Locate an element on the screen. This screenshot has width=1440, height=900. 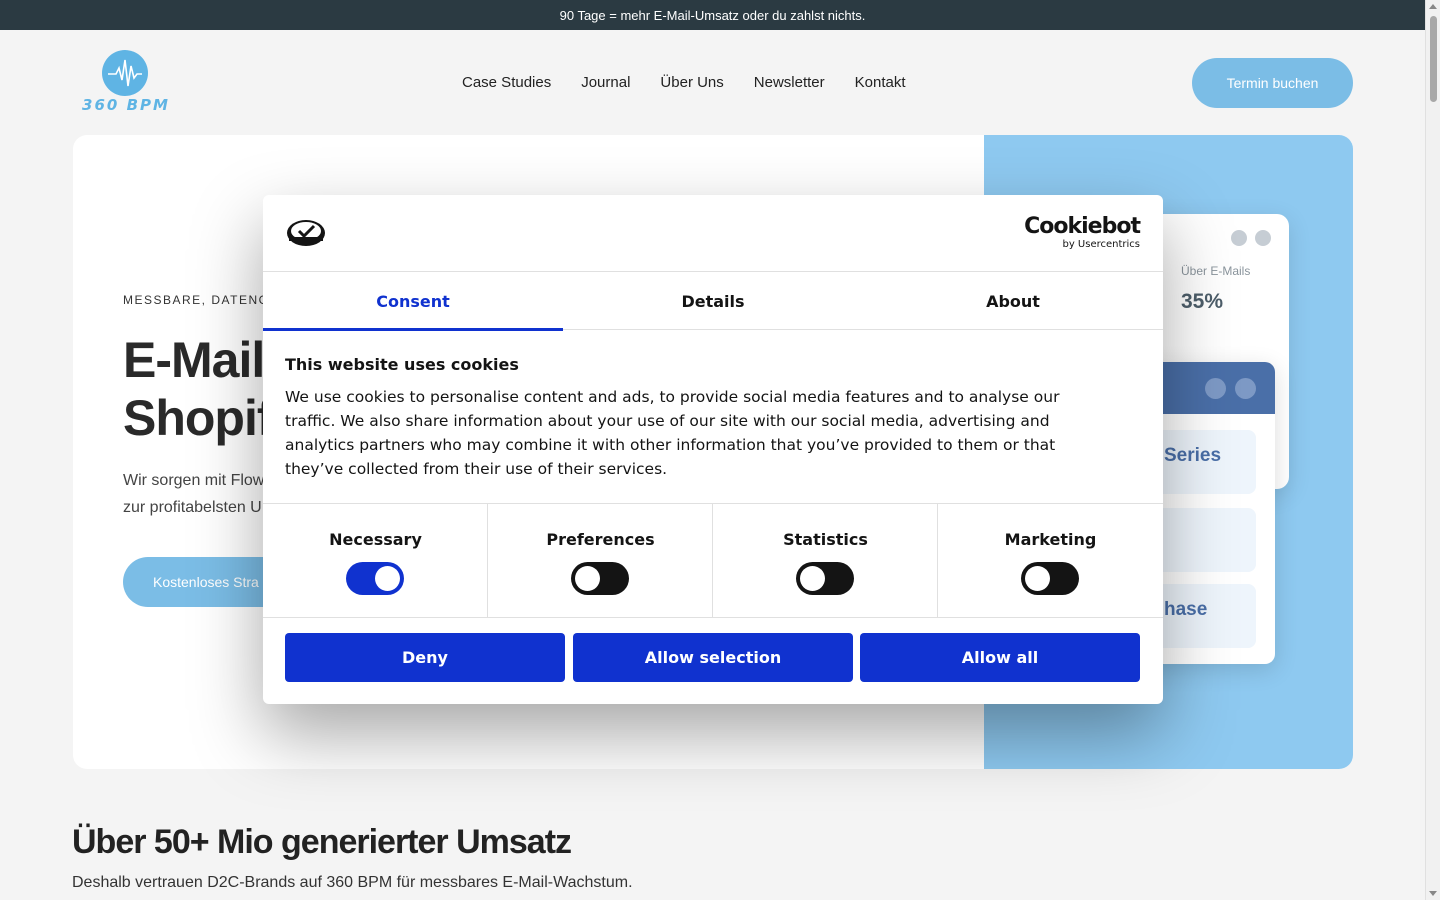
logo-wordmark: 360 BPM is located at coordinates (126, 105).